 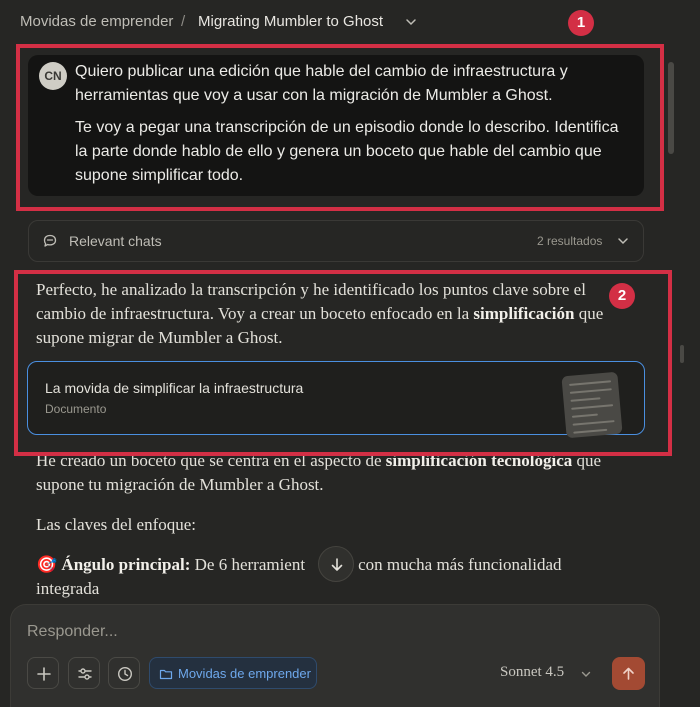 What do you see at coordinates (50, 240) in the screenshot?
I see `chat-bubble-icon` at bounding box center [50, 240].